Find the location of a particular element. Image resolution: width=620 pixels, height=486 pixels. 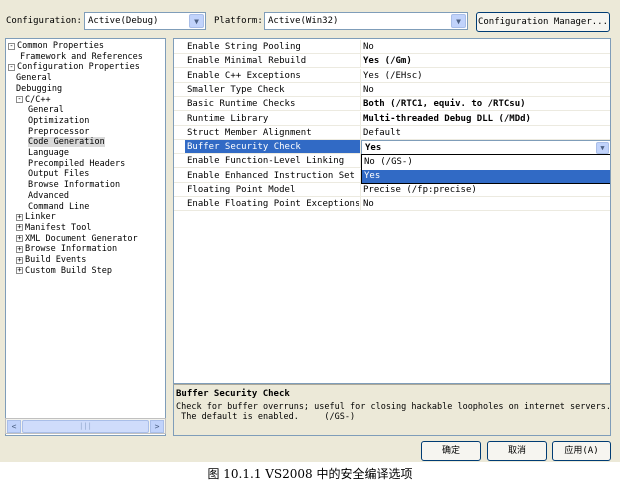

property-name: Runtime Library is located at coordinates (228, 118).